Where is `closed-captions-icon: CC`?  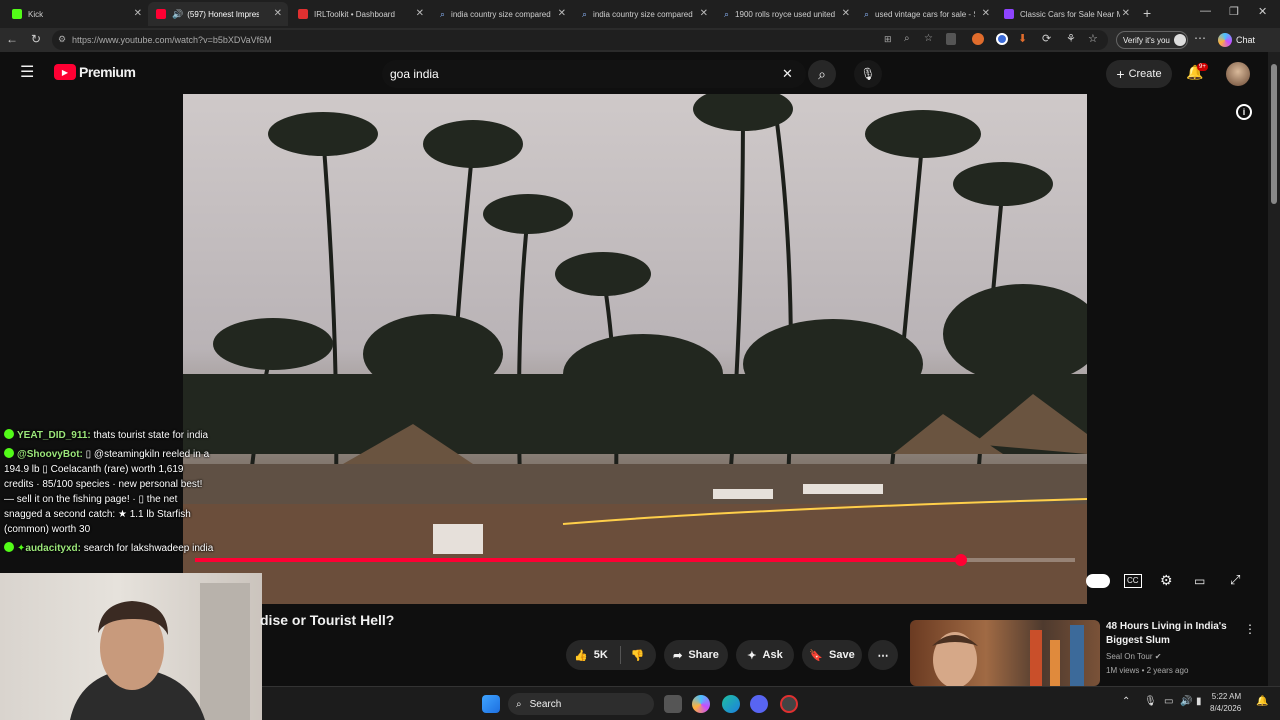
closed-captions-icon: CC is located at coordinates (1133, 581).